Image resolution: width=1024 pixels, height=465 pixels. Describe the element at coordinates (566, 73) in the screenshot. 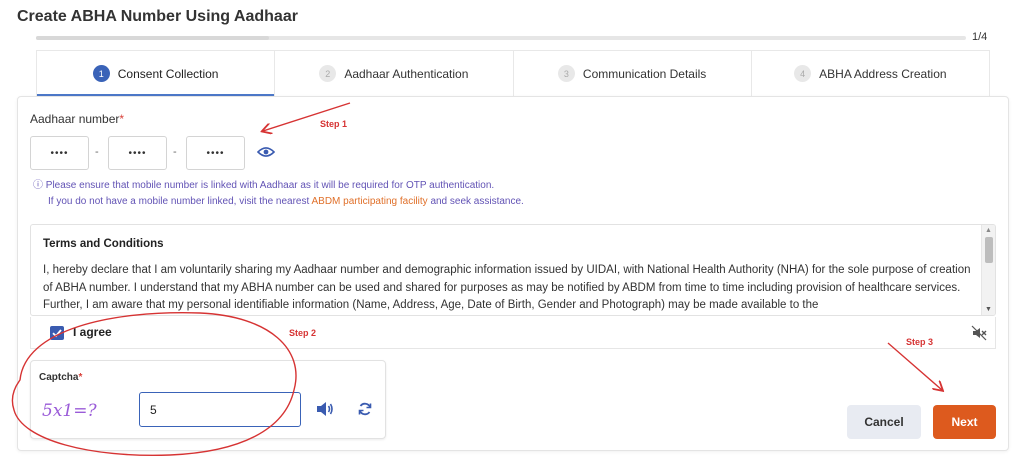

I see `step-number: 3` at that location.